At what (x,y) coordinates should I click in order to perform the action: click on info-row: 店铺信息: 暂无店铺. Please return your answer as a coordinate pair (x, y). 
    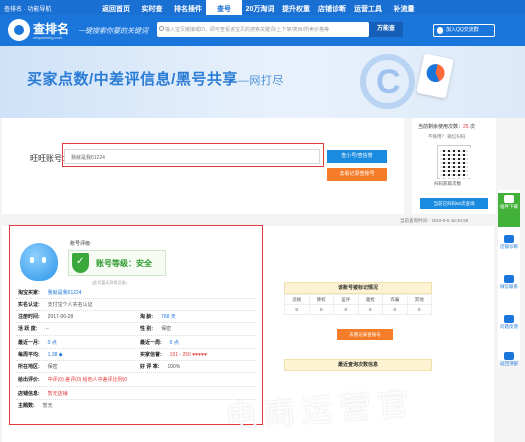
    Looking at the image, I should click on (43, 394).